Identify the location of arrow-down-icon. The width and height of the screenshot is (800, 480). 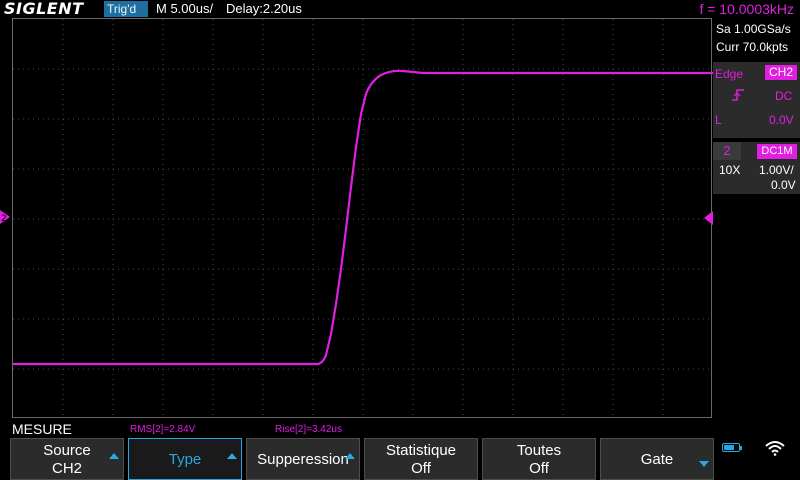
(704, 464).